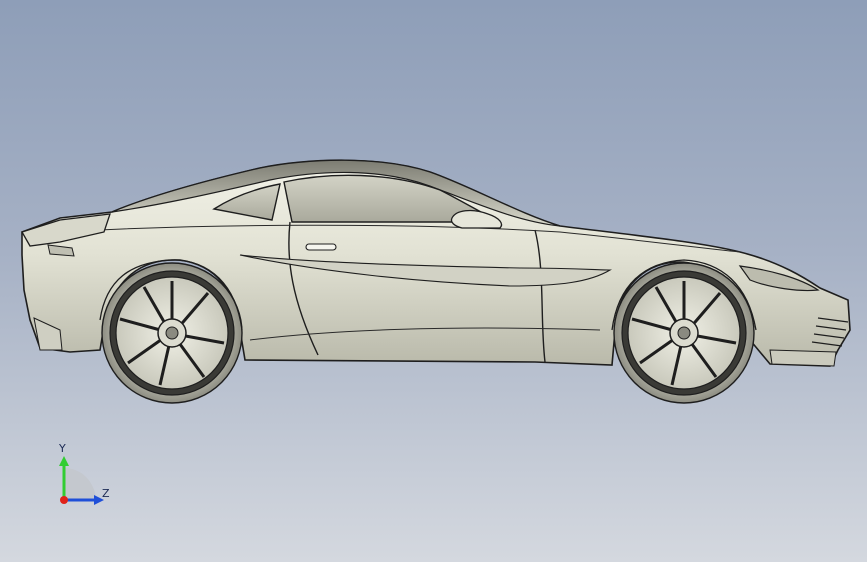  What do you see at coordinates (64, 500) in the screenshot?
I see `x-axis-origin-icon` at bounding box center [64, 500].